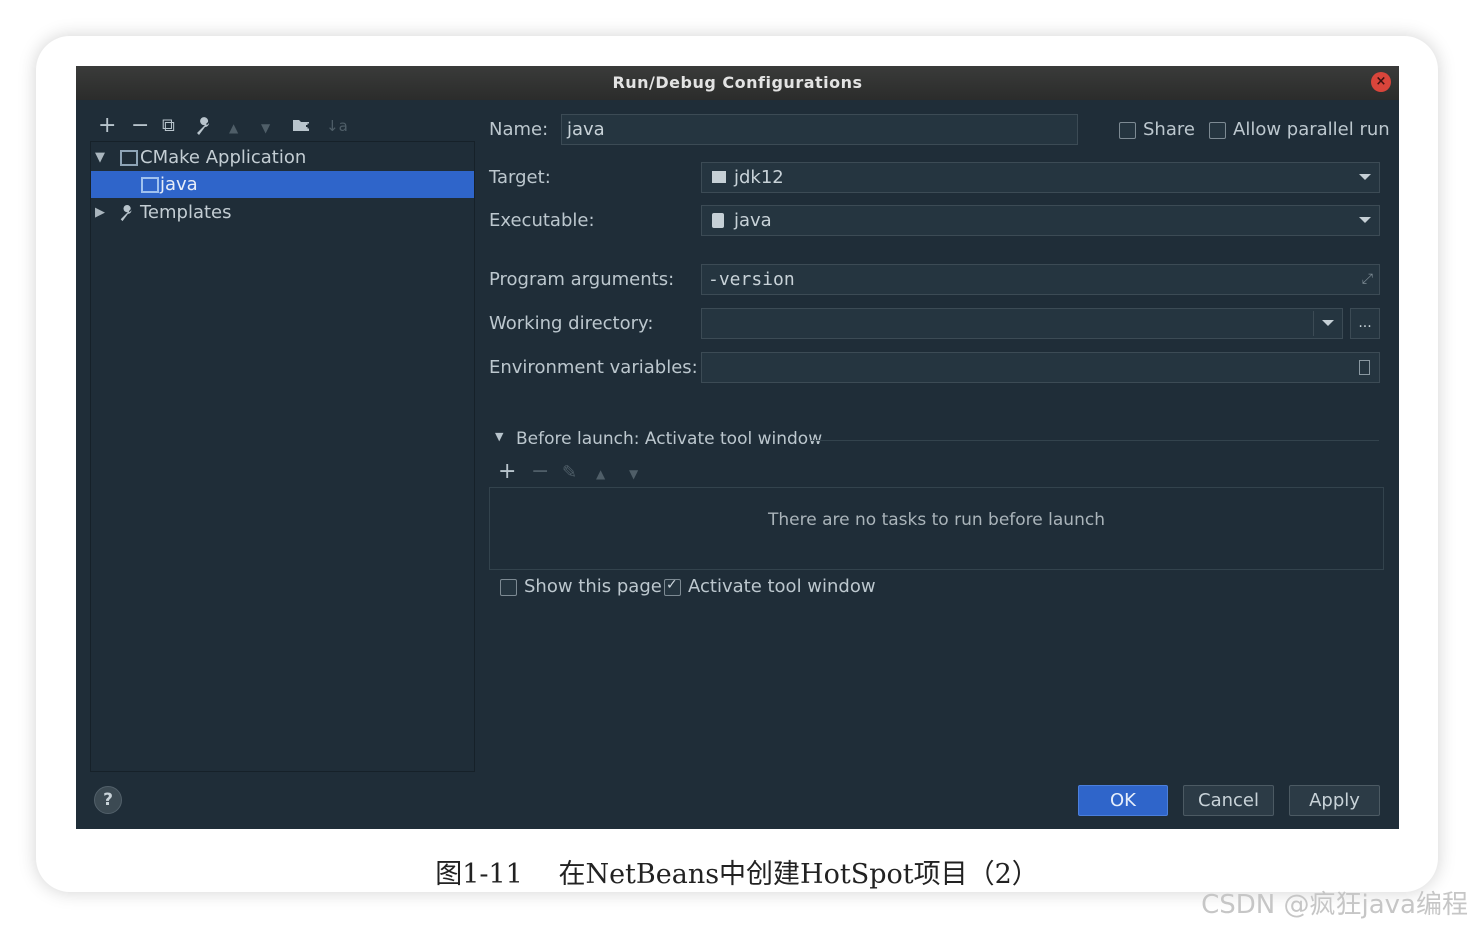  What do you see at coordinates (759, 177) in the screenshot?
I see `target-value: jdk12` at bounding box center [759, 177].